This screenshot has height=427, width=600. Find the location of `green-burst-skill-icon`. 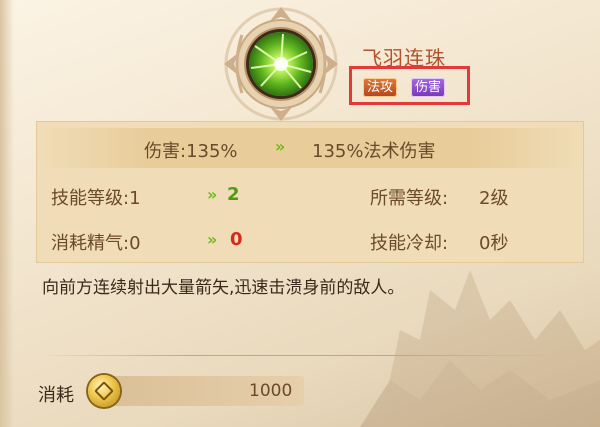

green-burst-skill-icon is located at coordinates (281, 64).